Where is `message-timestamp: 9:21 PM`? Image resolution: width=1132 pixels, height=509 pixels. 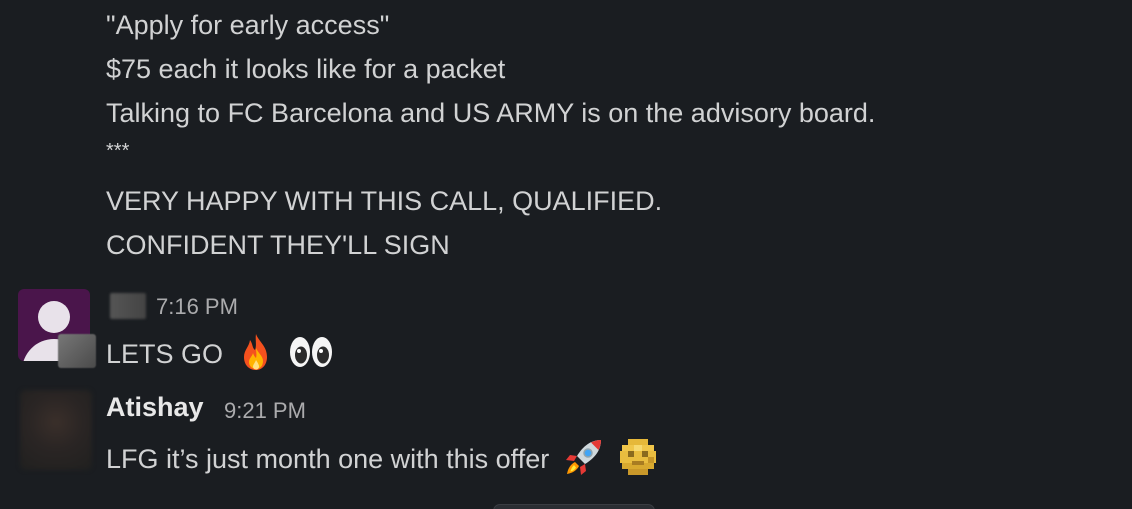
message-timestamp: 9:21 PM is located at coordinates (265, 411).